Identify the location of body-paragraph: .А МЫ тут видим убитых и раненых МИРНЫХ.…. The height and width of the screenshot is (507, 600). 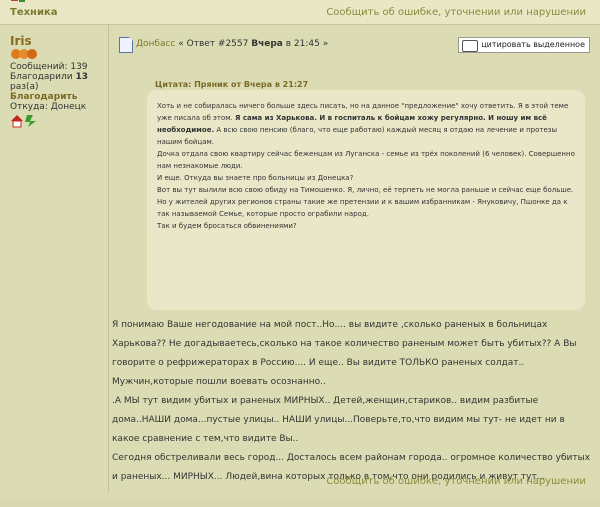
(338, 420).